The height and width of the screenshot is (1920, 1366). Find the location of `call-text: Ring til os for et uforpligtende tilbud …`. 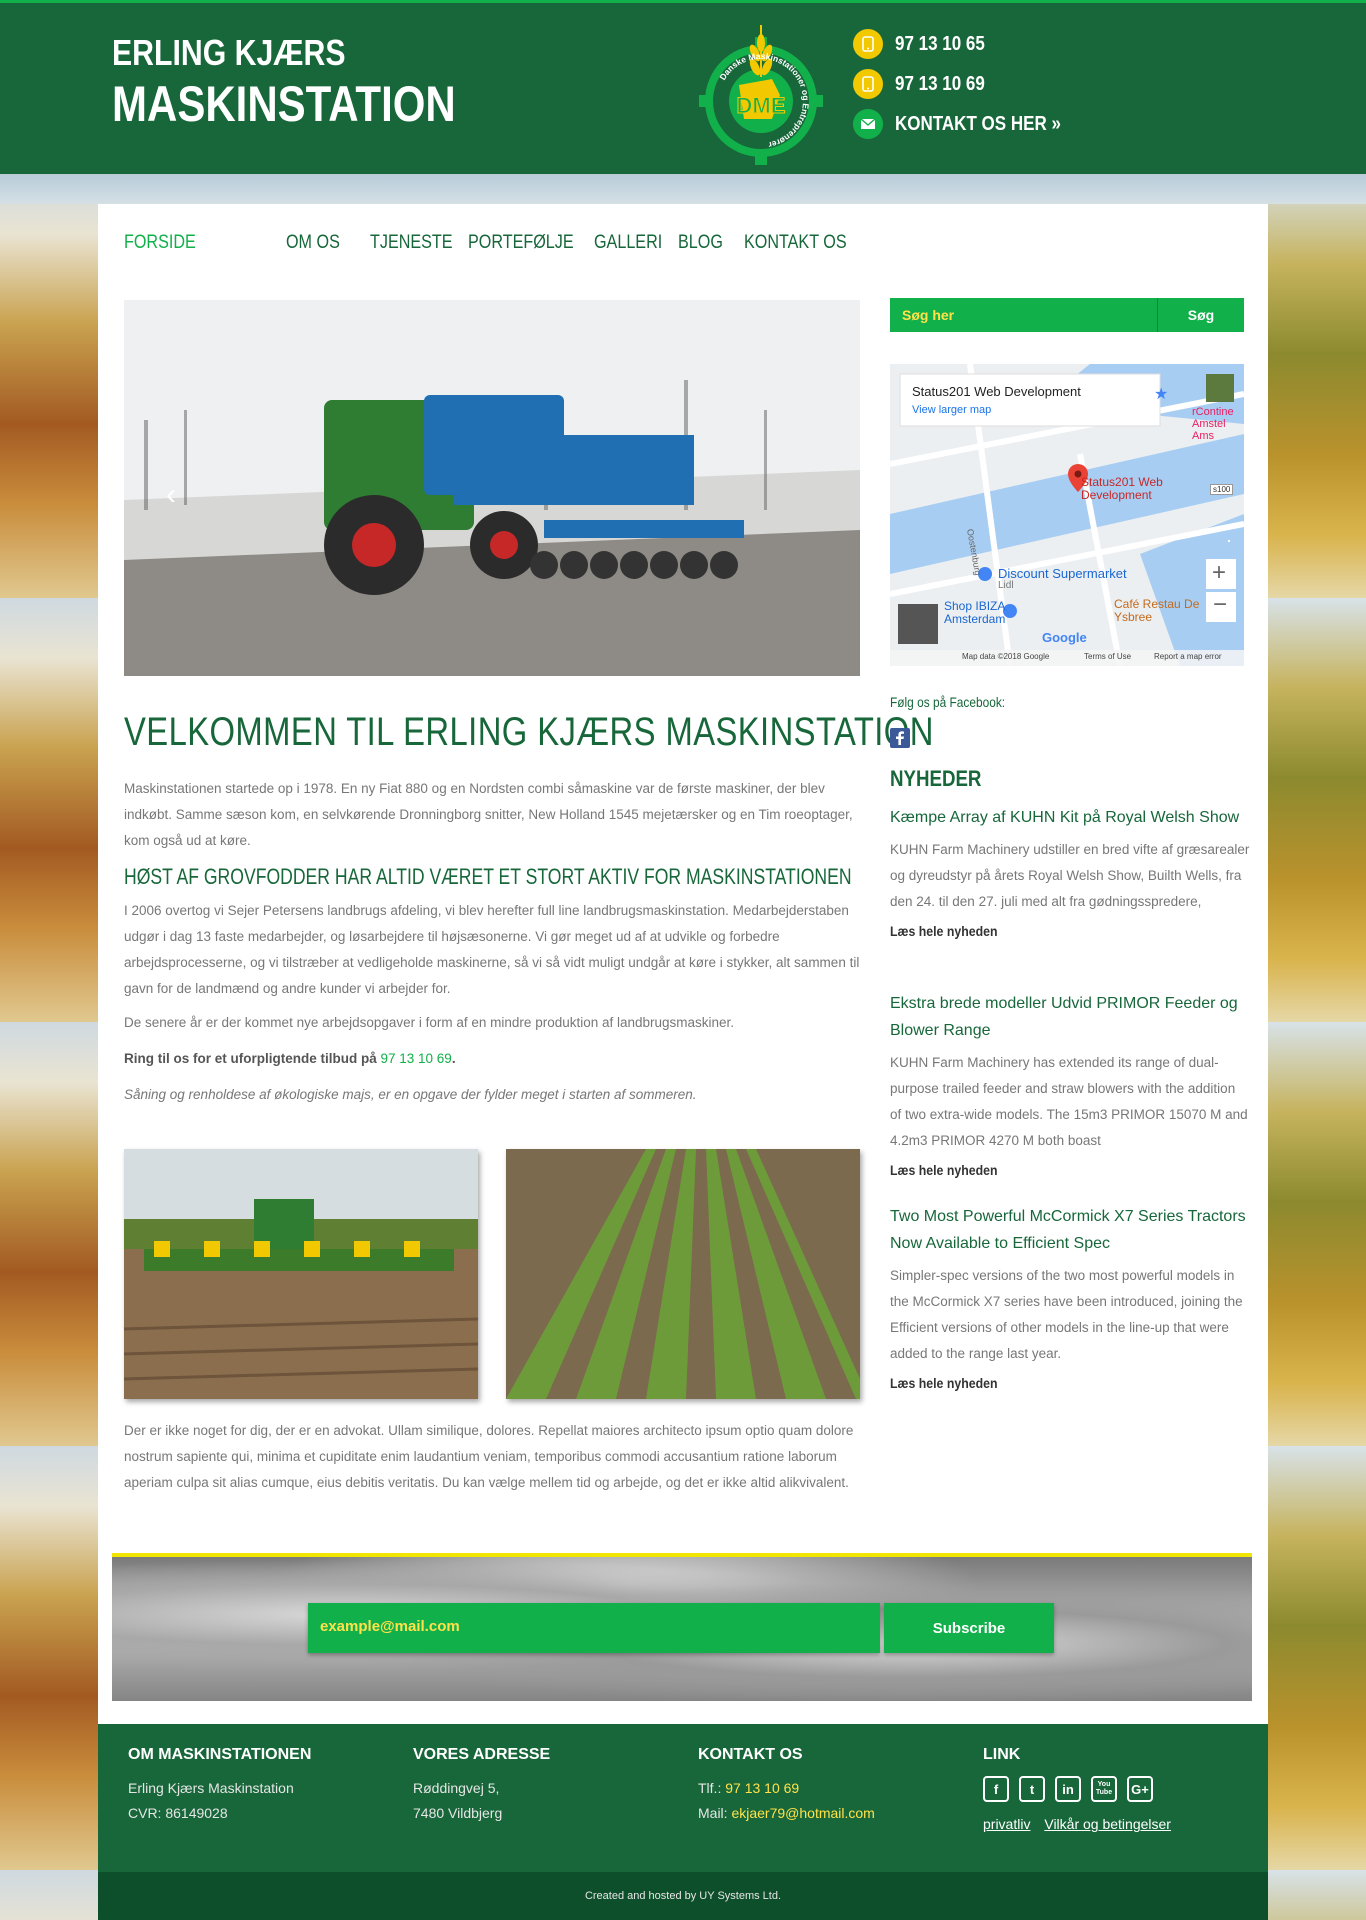

call-text: Ring til os for et uforpligtende tilbud … is located at coordinates (252, 1058).